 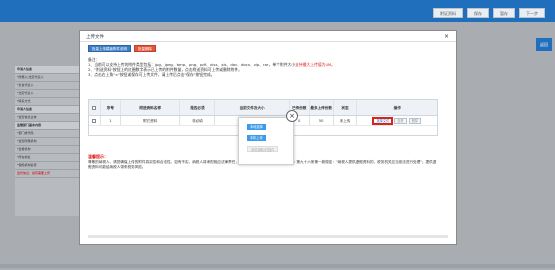 I want to click on header-select-all, so click(x=95, y=107).